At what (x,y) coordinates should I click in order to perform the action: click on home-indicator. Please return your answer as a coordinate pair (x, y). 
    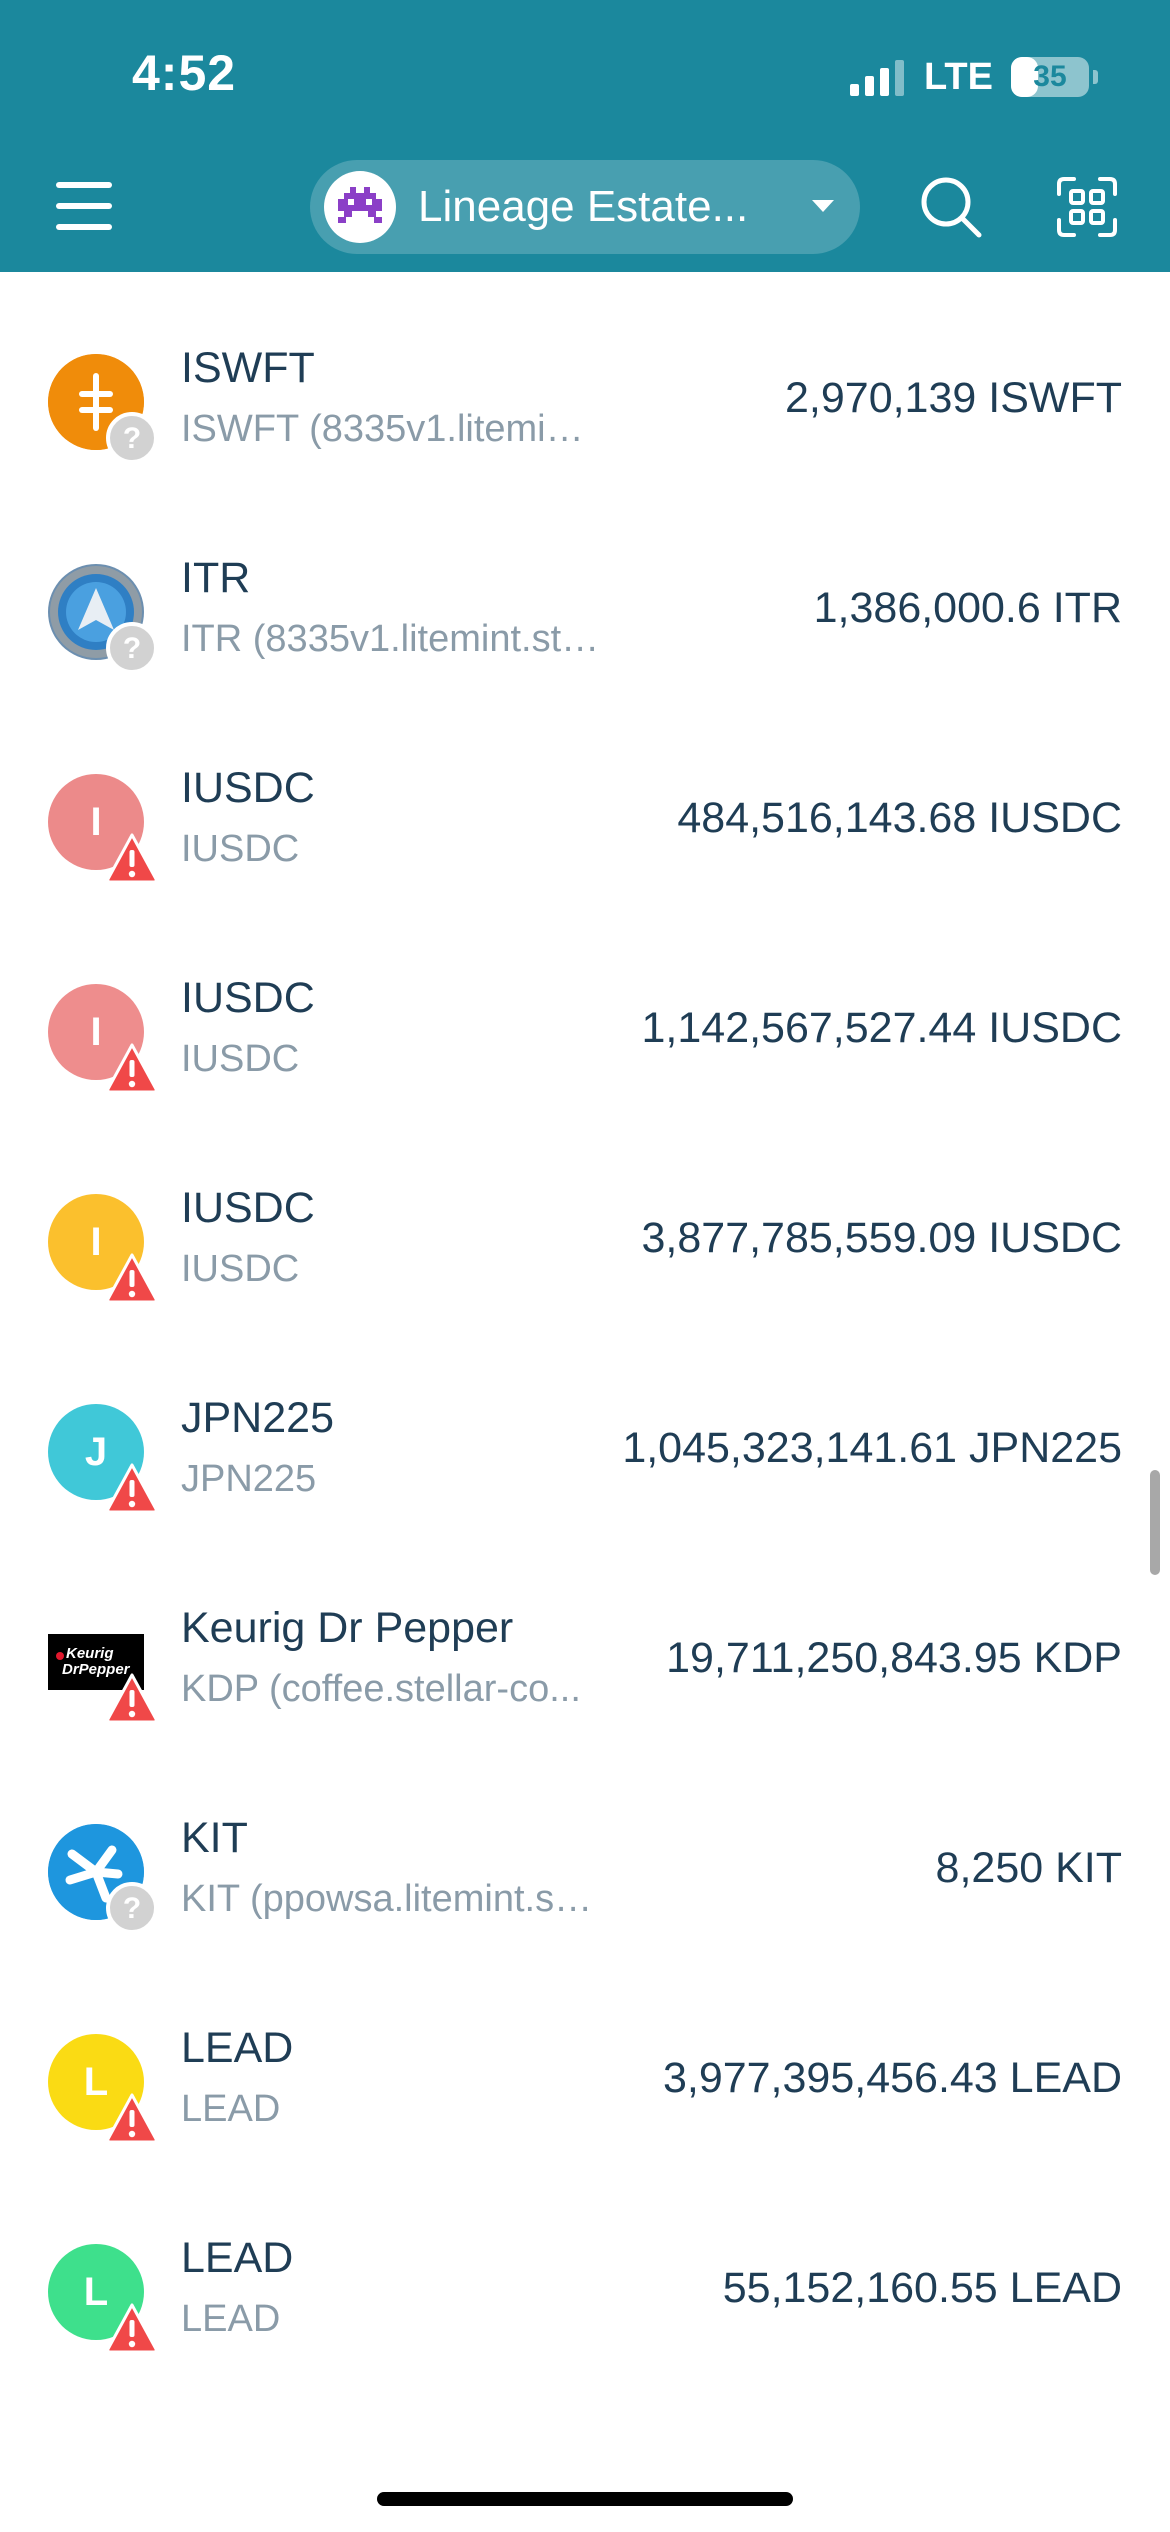
    Looking at the image, I should click on (585, 2499).